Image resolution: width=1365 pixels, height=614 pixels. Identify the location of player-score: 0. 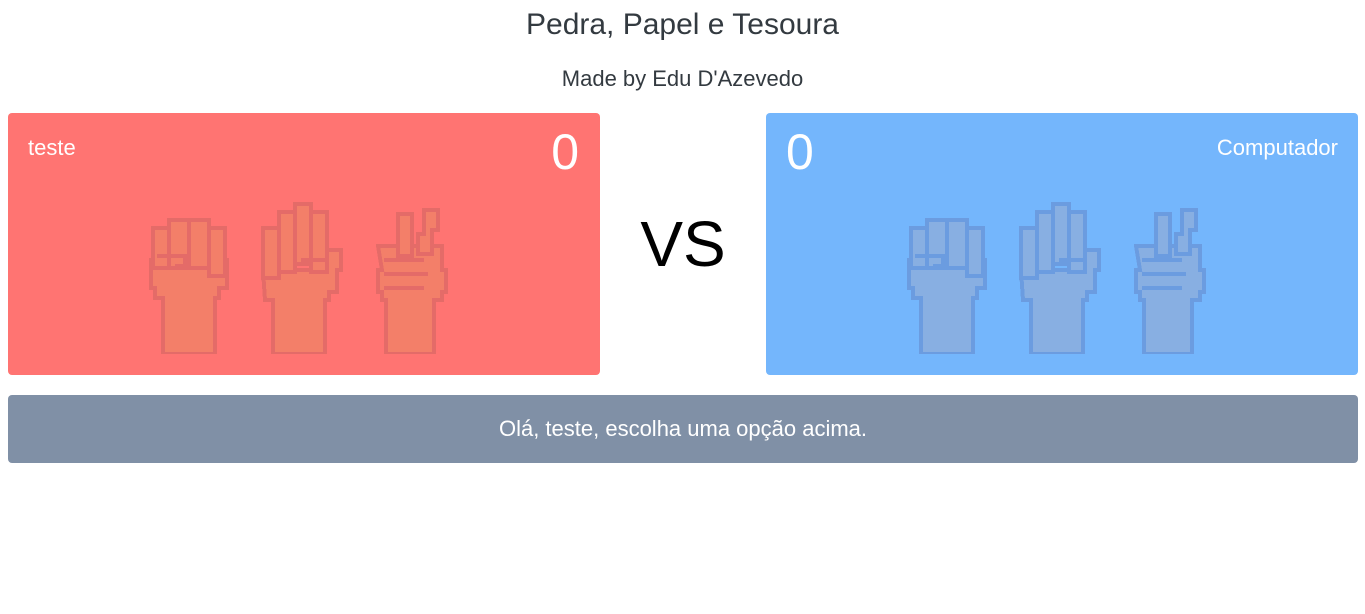
(565, 152).